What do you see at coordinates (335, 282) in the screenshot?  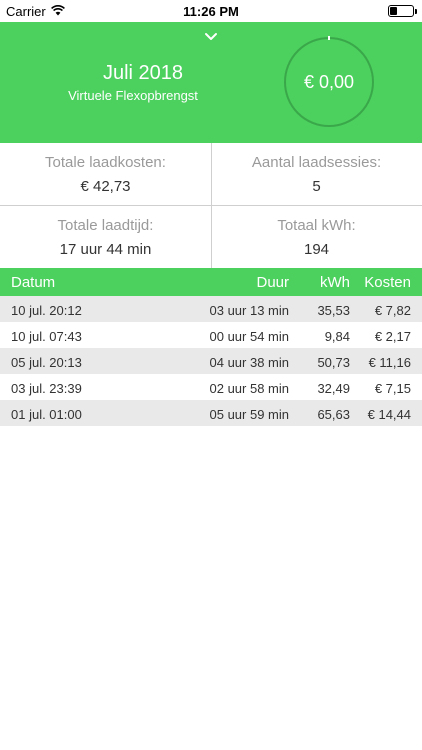 I see `column-header-kwh: kWh` at bounding box center [335, 282].